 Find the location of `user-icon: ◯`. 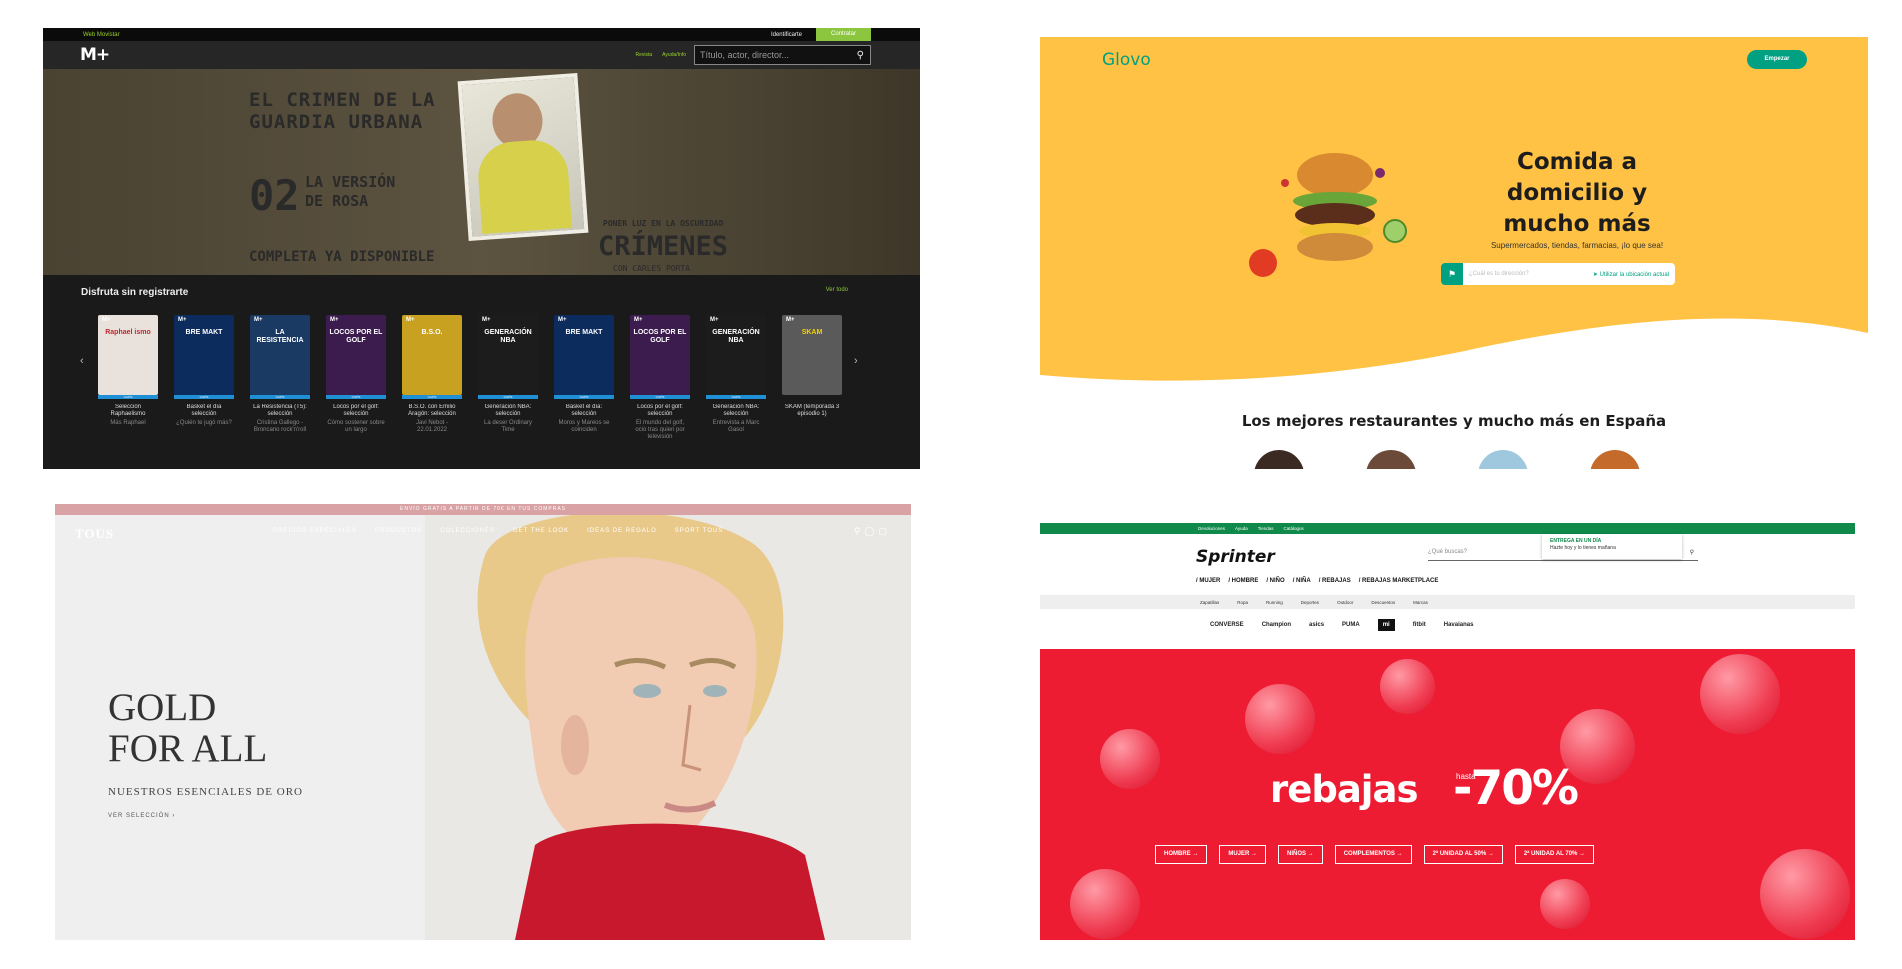

user-icon: ◯ is located at coordinates (871, 531).